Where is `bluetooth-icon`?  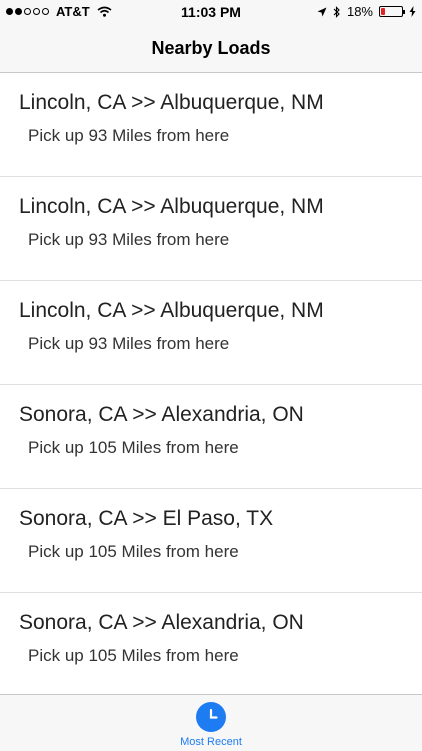 bluetooth-icon is located at coordinates (336, 11).